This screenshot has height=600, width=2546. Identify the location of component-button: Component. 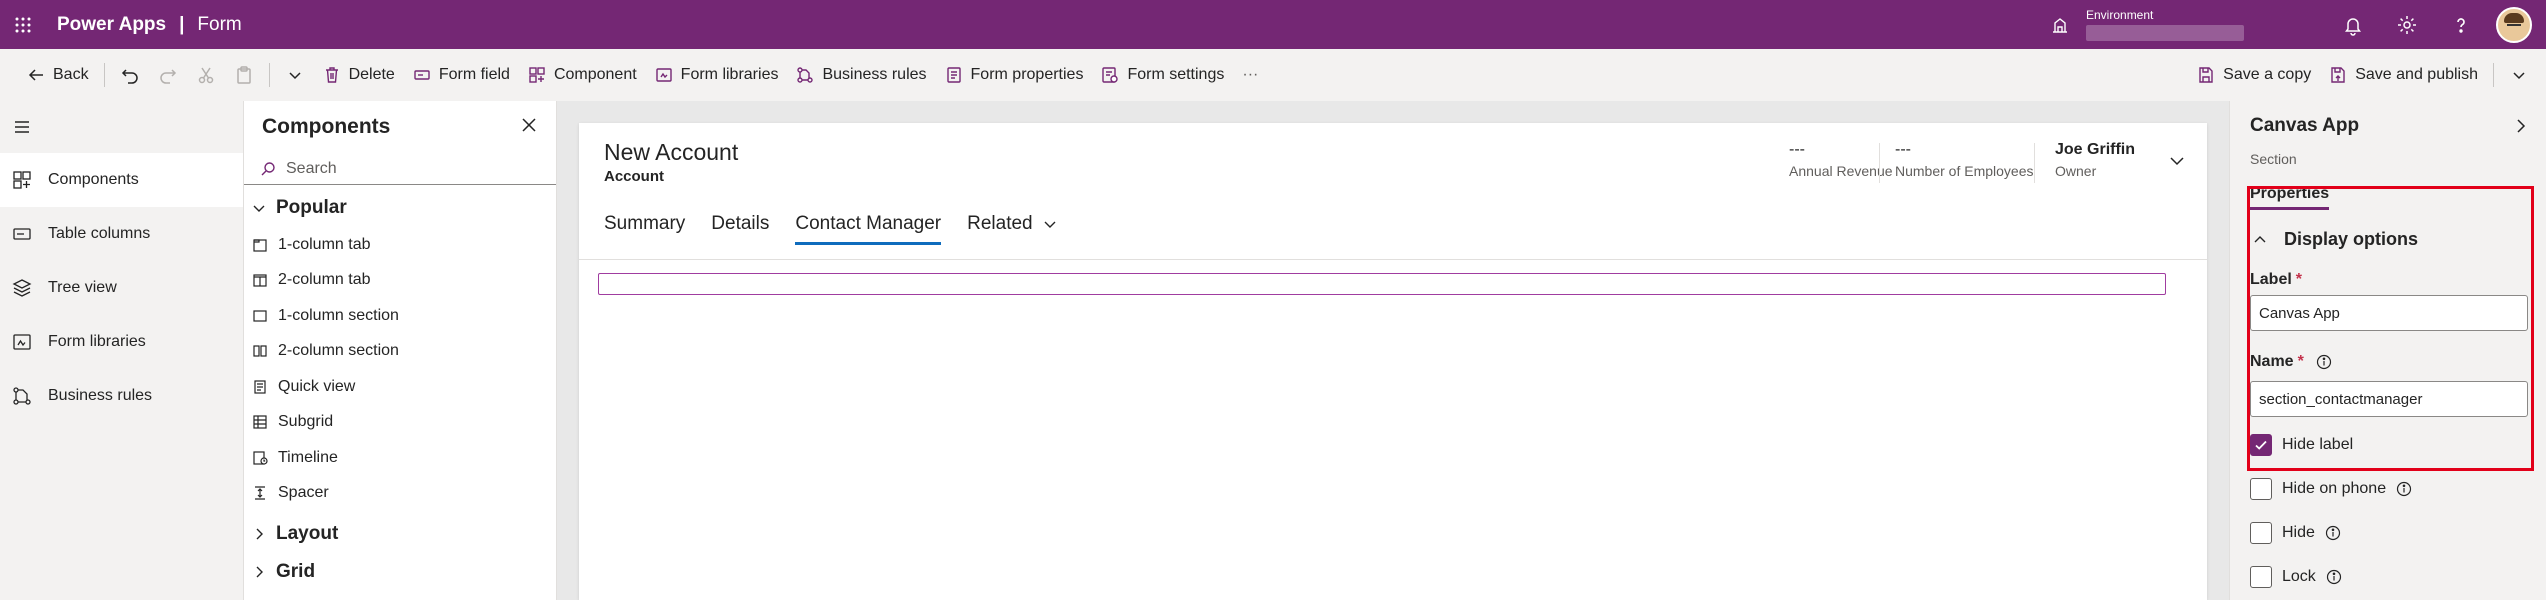
(582, 75).